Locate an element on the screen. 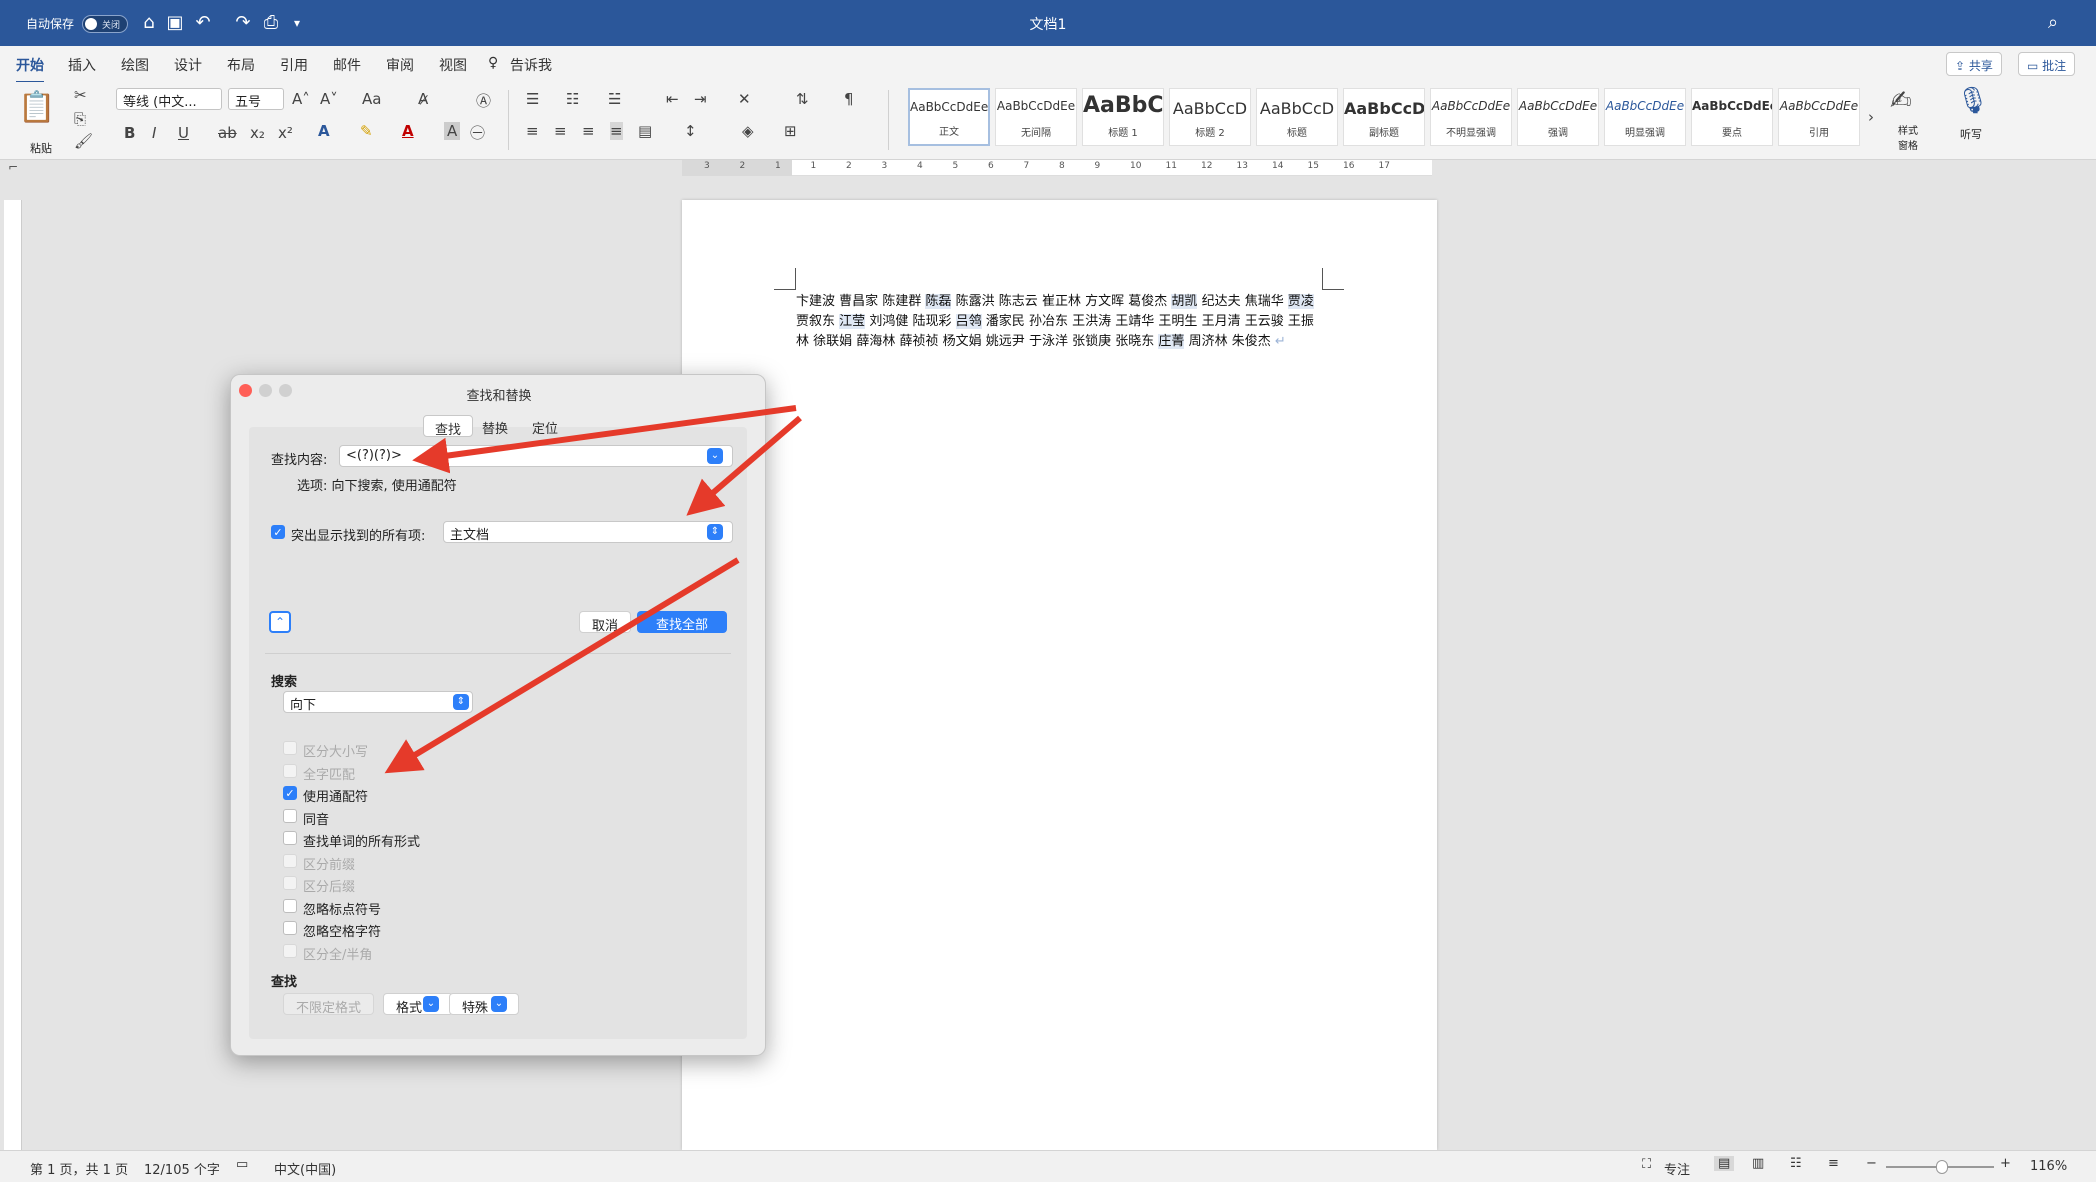 This screenshot has height=1182, width=2096. focus-label: 专注 is located at coordinates (1677, 1168).